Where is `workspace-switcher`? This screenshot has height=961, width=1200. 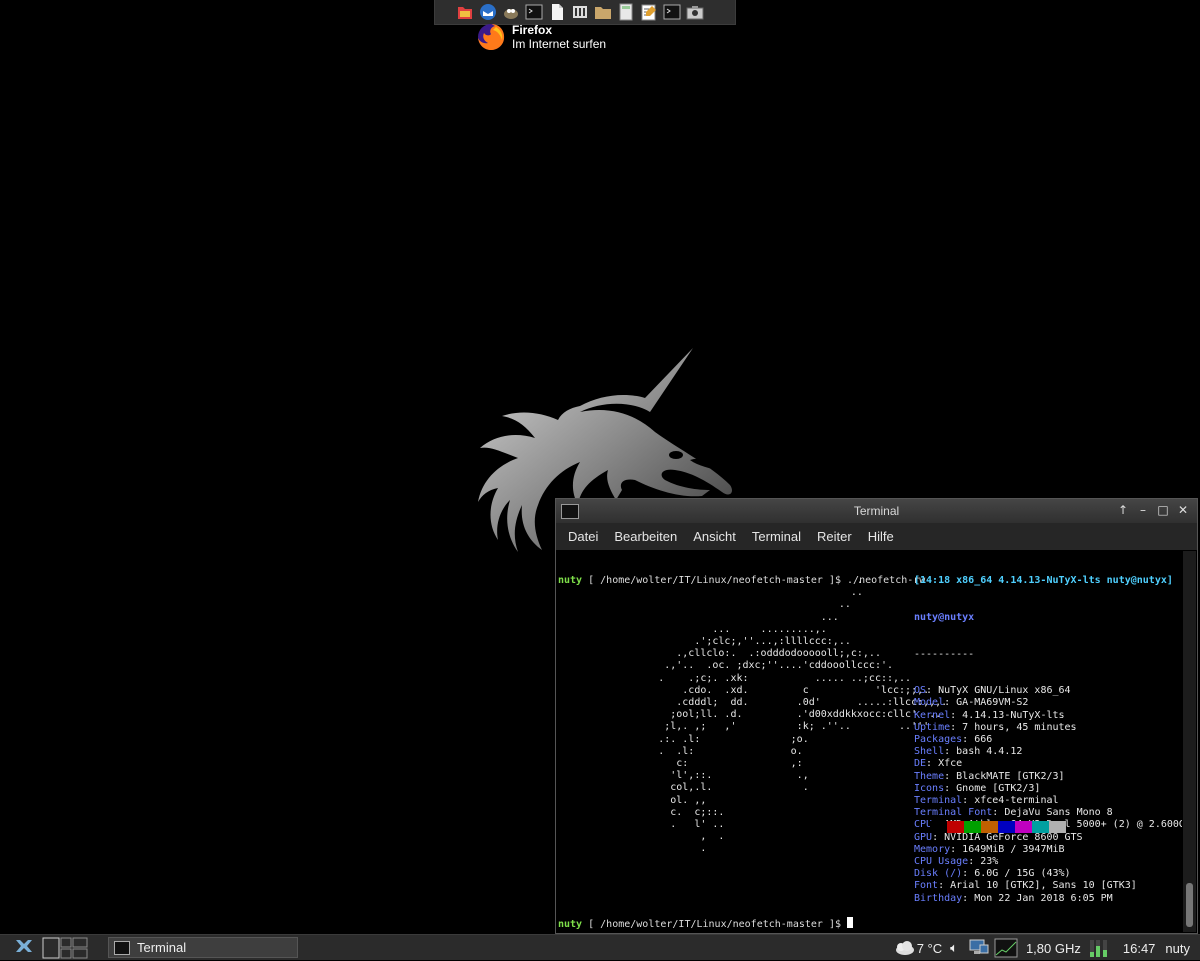
workspace-switcher is located at coordinates (65, 948).